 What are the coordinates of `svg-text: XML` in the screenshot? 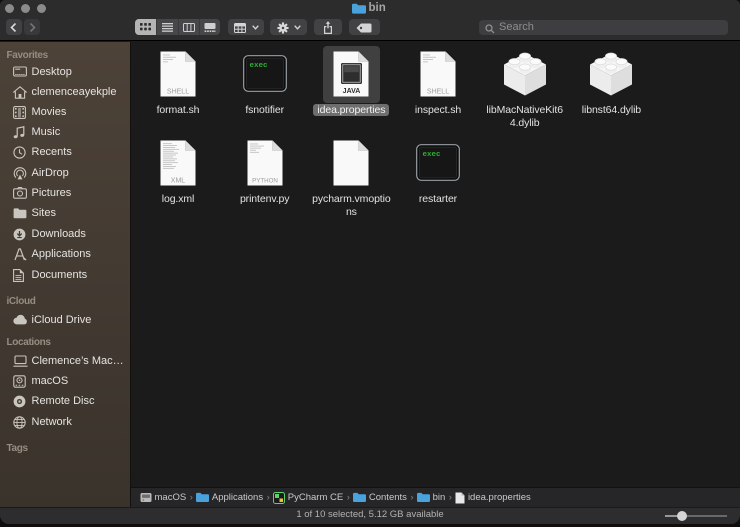 It's located at (178, 180).